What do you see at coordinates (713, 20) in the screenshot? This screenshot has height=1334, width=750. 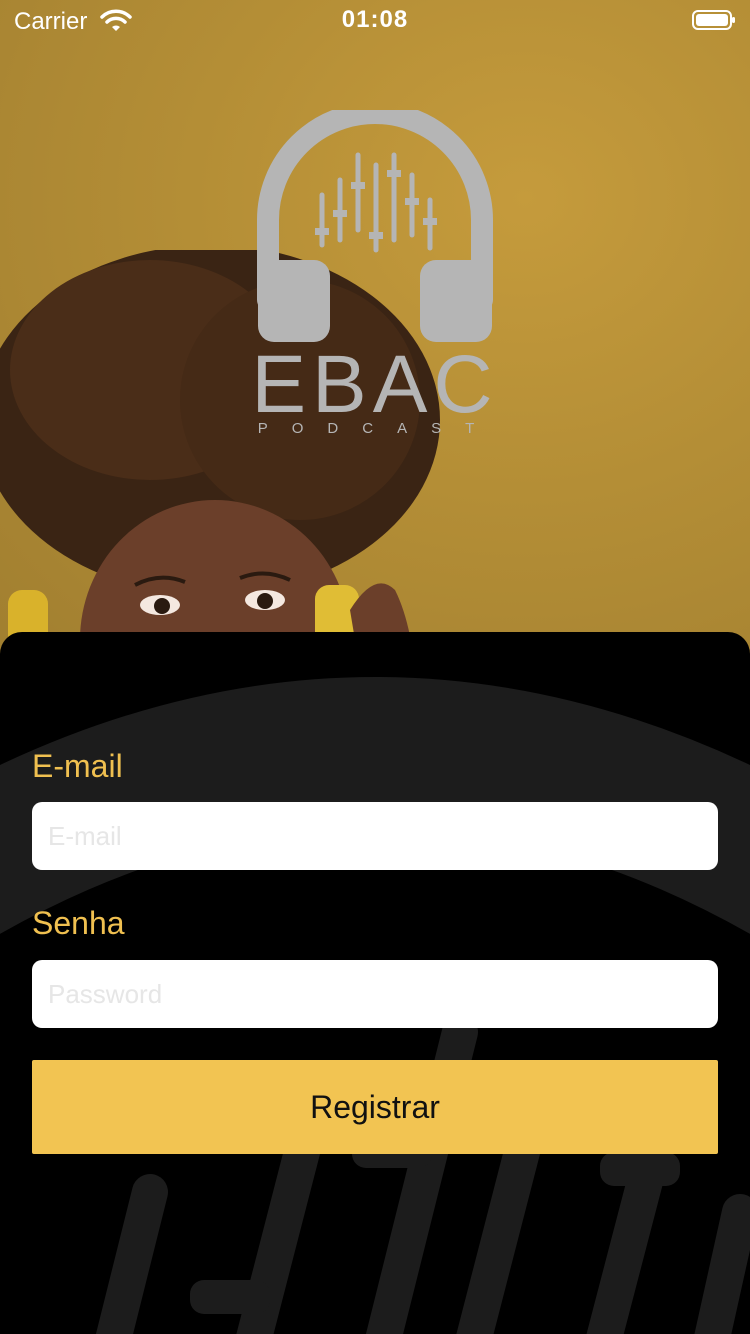 I see `battery-icon` at bounding box center [713, 20].